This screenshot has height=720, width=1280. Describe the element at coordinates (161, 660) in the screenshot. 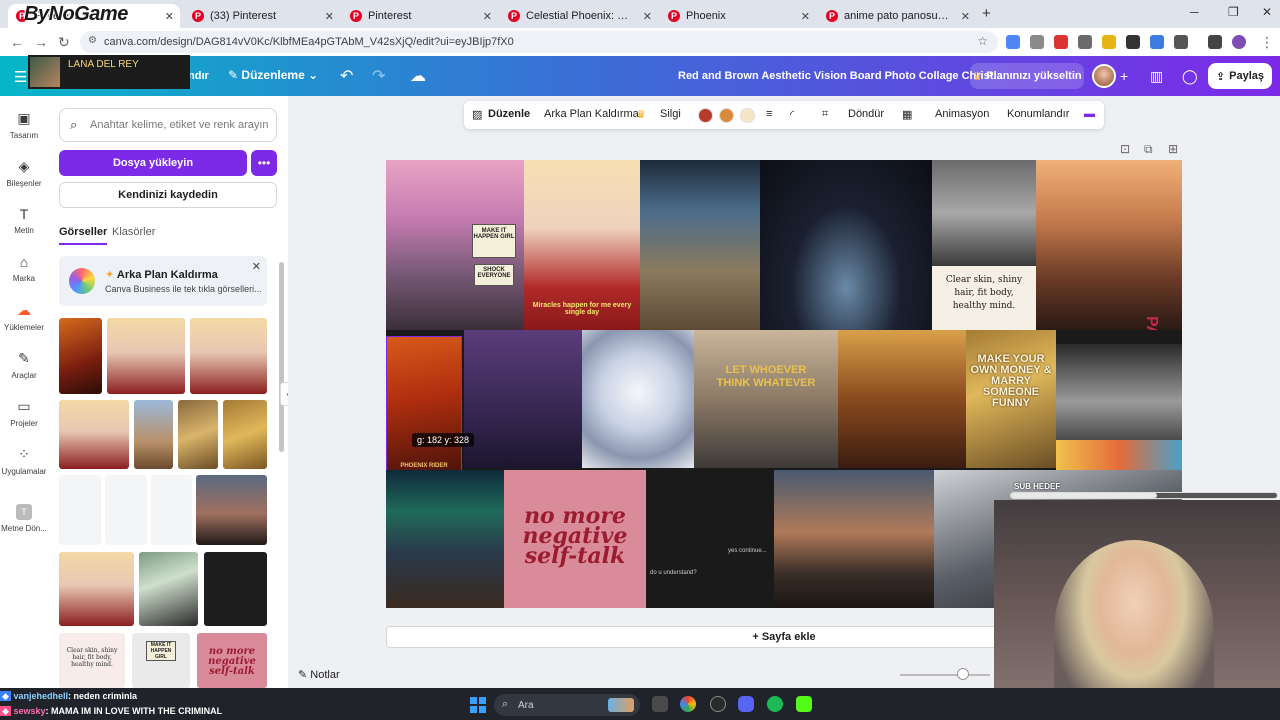

I see `upload-thumbnail: MAKE IT HAPPEN GIRL` at that location.